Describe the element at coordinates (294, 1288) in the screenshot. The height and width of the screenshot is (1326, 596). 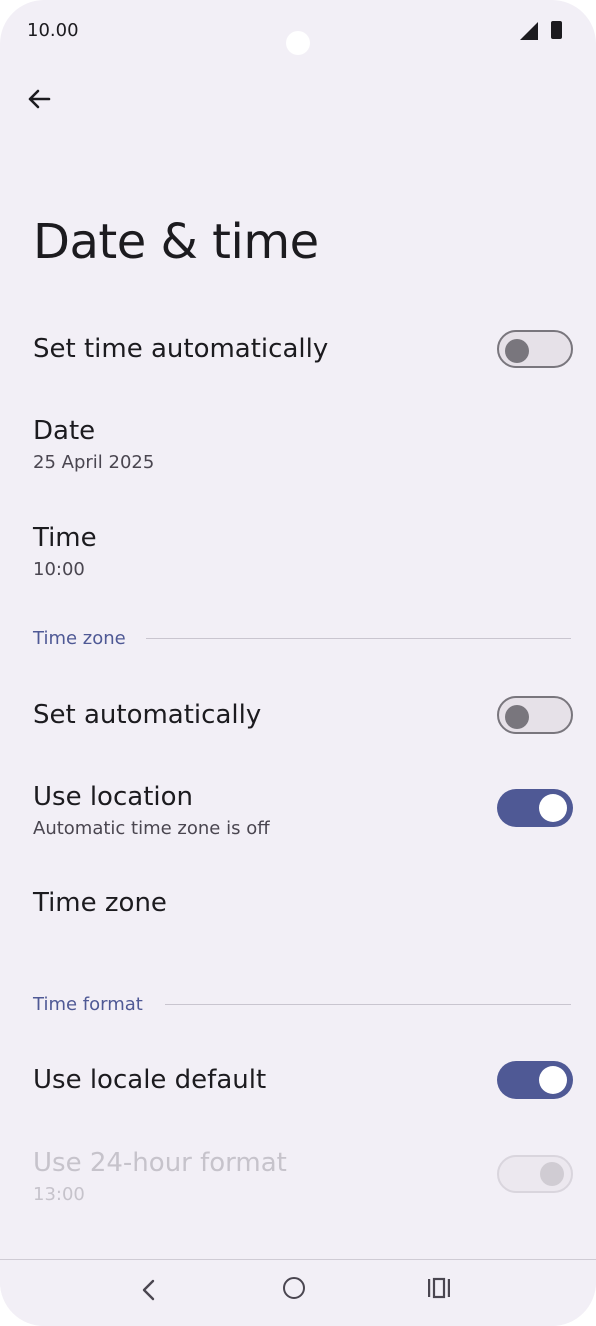
I see `home-circle-icon` at that location.